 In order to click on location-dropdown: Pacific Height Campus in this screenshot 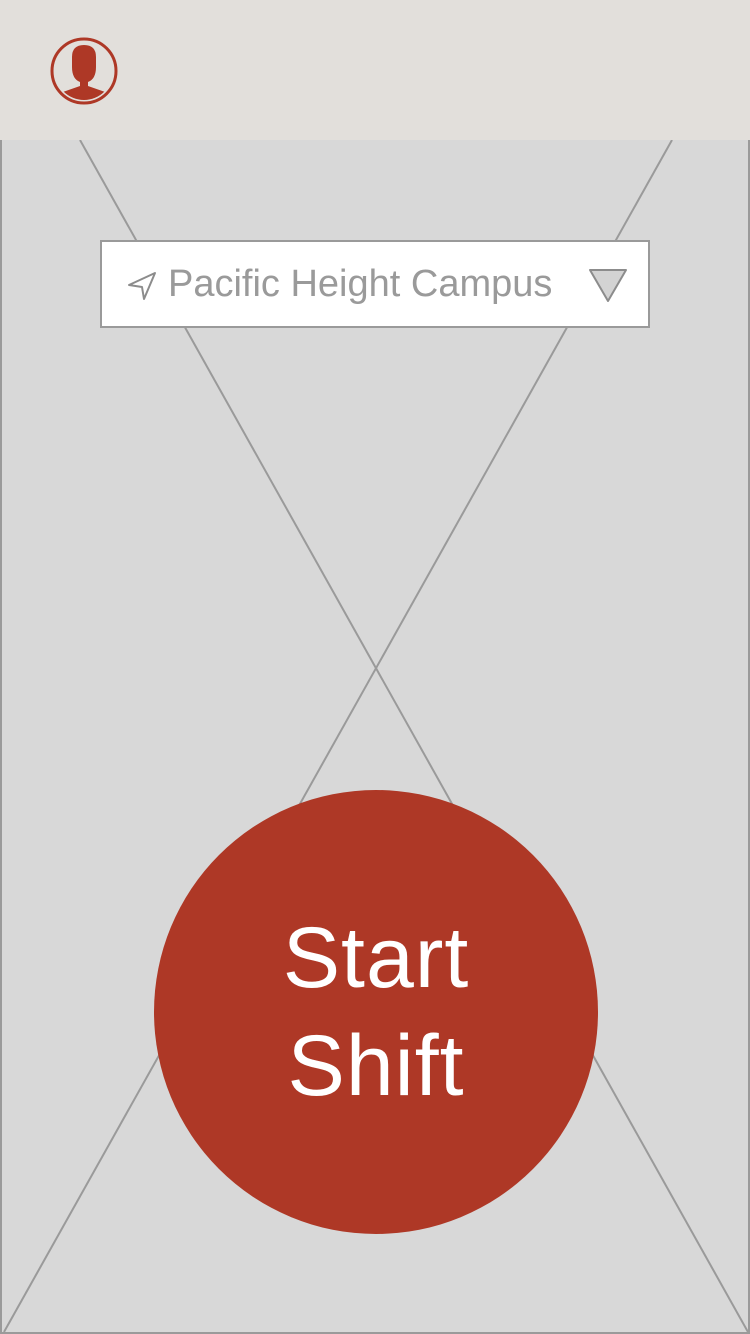, I will do `click(375, 284)`.